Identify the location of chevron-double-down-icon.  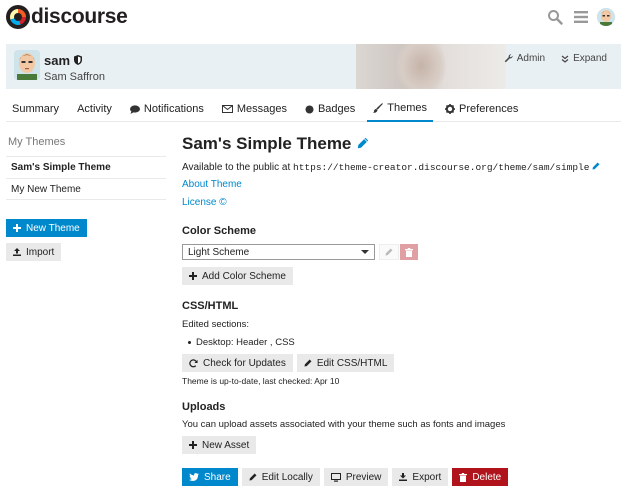
(565, 59).